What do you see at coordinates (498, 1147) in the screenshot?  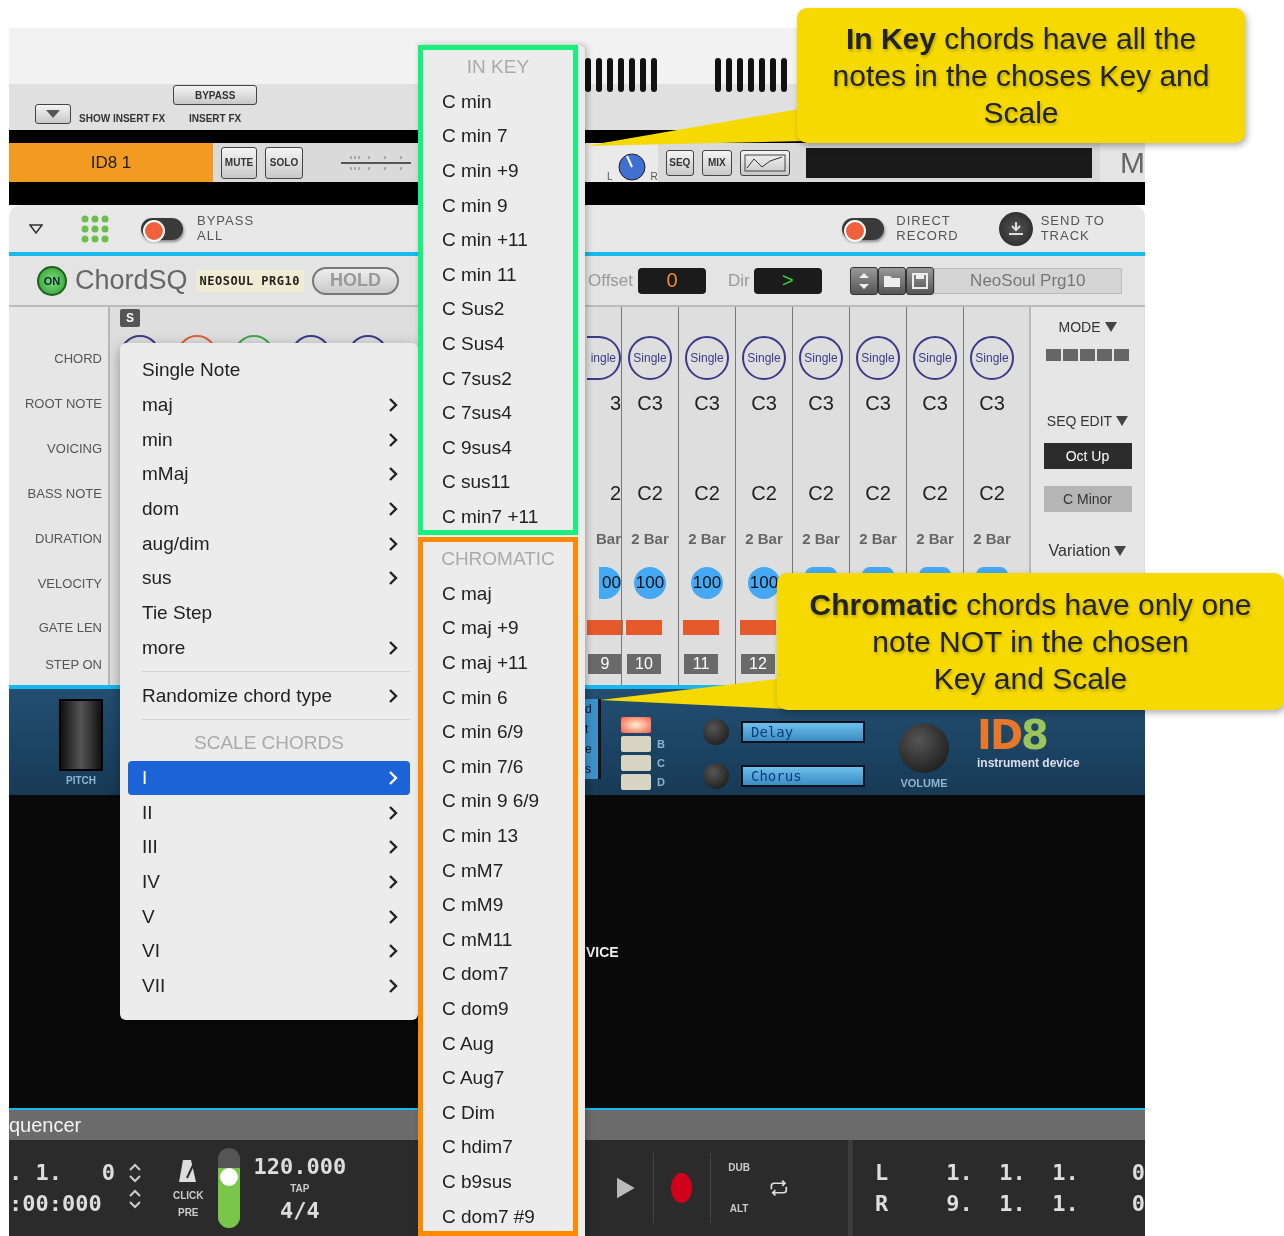 I see `chord-item: C hdim7` at bounding box center [498, 1147].